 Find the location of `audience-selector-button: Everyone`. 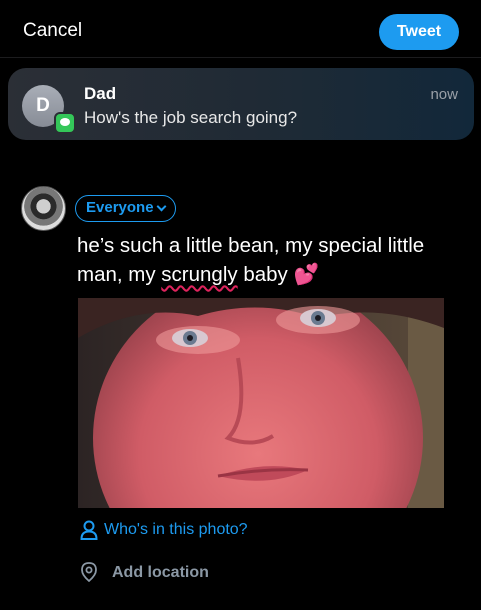

audience-selector-button: Everyone is located at coordinates (125, 208).